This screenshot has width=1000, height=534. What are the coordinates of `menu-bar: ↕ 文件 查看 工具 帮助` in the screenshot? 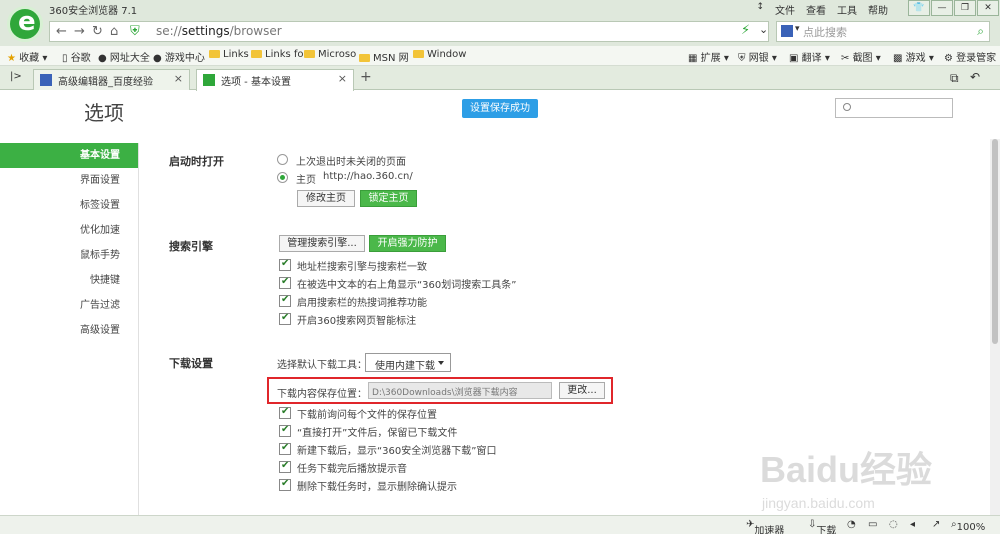 It's located at (822, 9).